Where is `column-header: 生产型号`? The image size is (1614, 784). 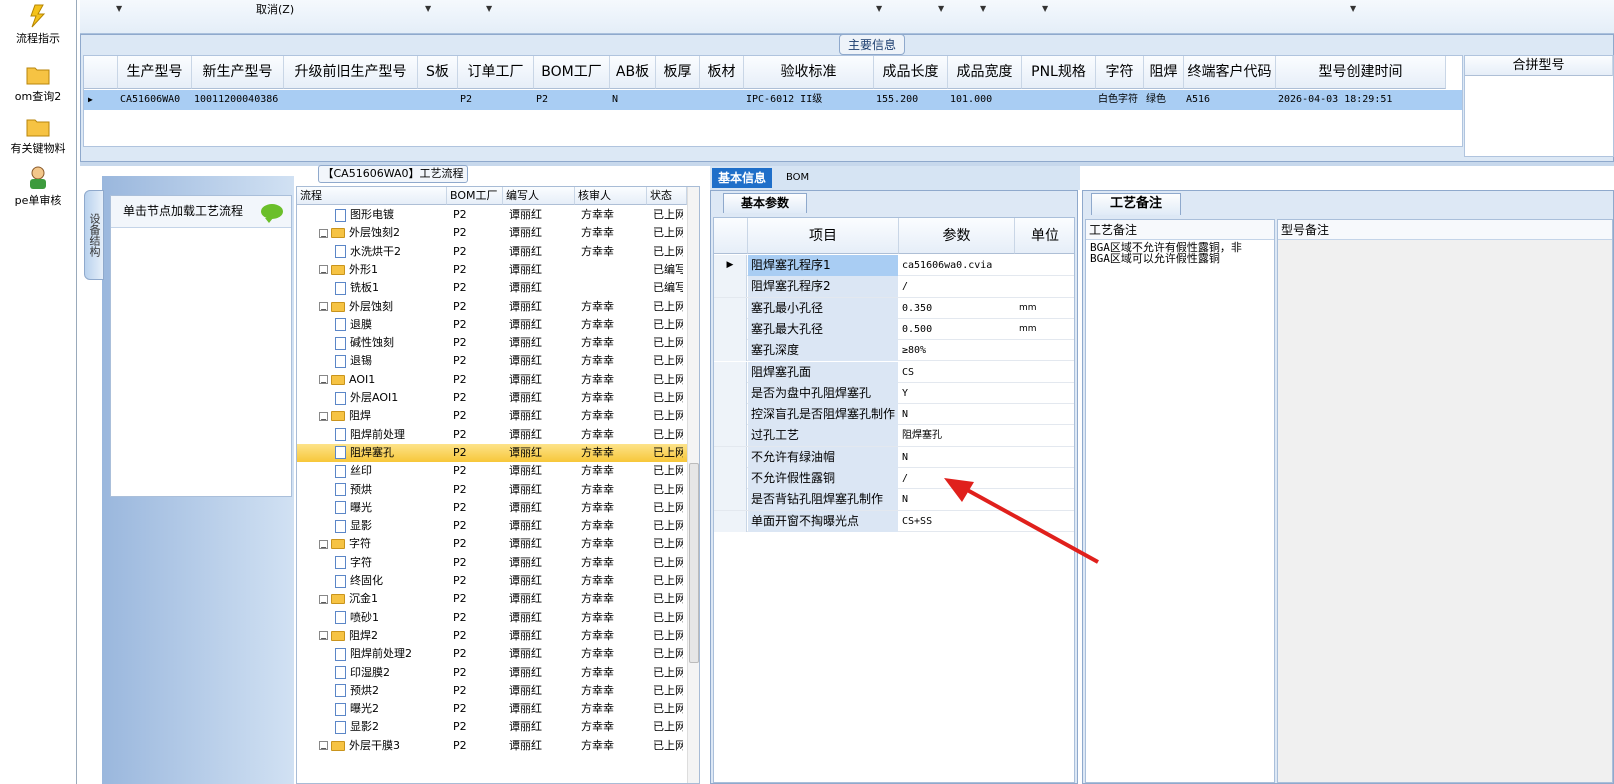 column-header: 生产型号 is located at coordinates (155, 72).